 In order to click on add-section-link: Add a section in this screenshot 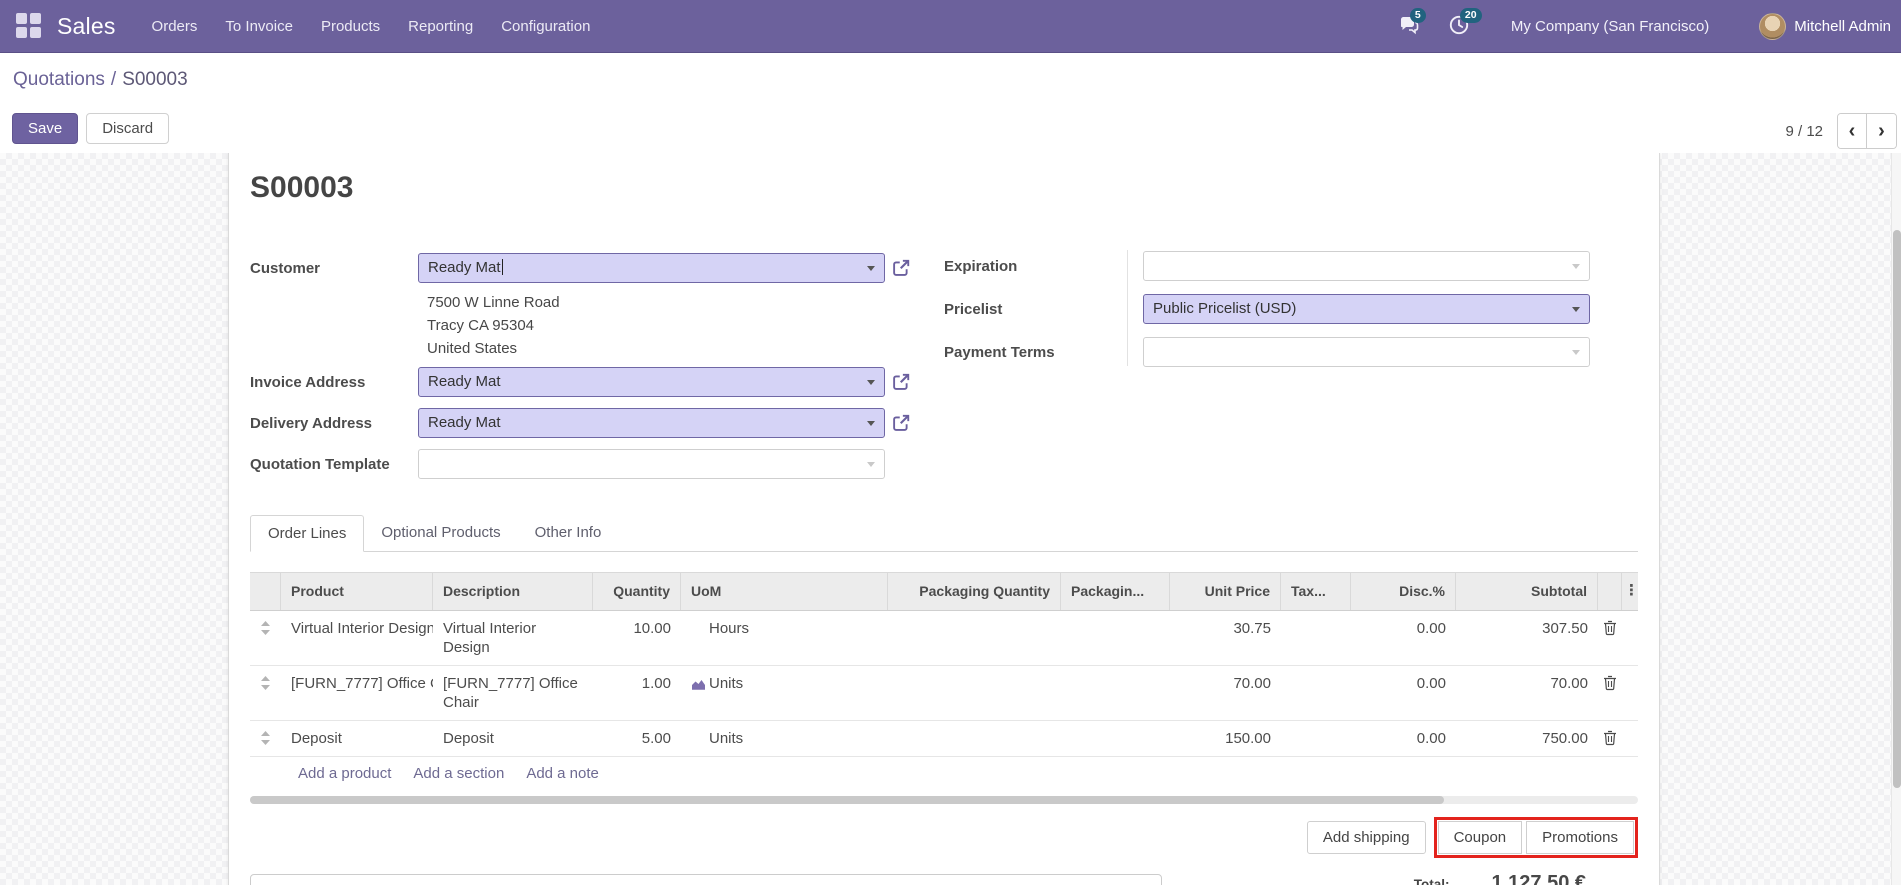, I will do `click(458, 773)`.